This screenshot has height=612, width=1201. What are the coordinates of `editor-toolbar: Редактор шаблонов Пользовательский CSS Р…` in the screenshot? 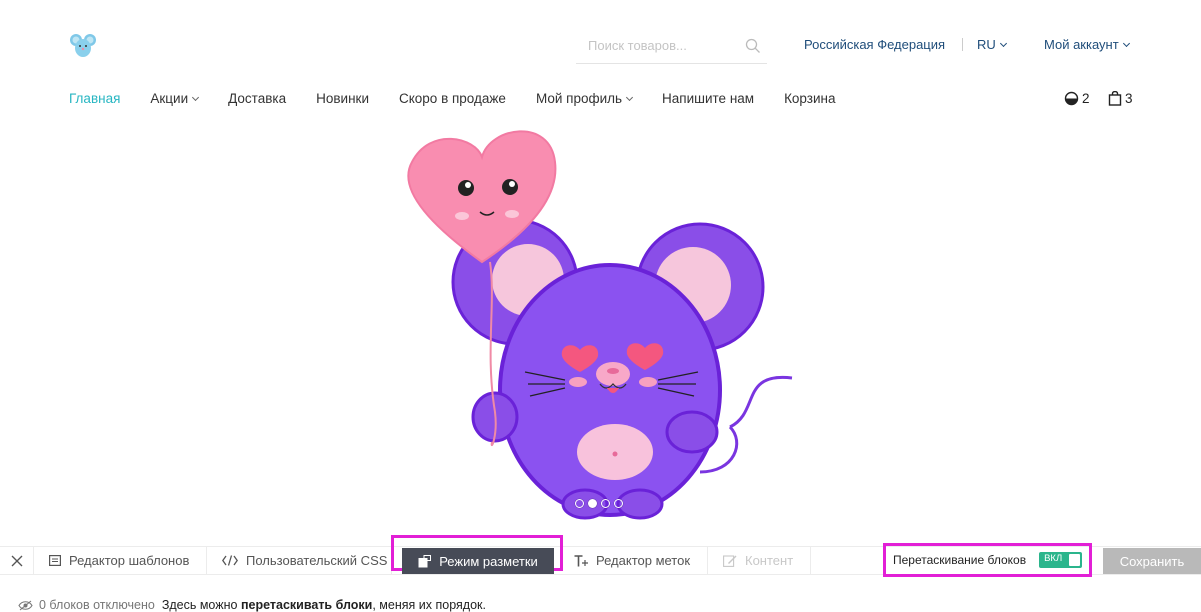 It's located at (600, 556).